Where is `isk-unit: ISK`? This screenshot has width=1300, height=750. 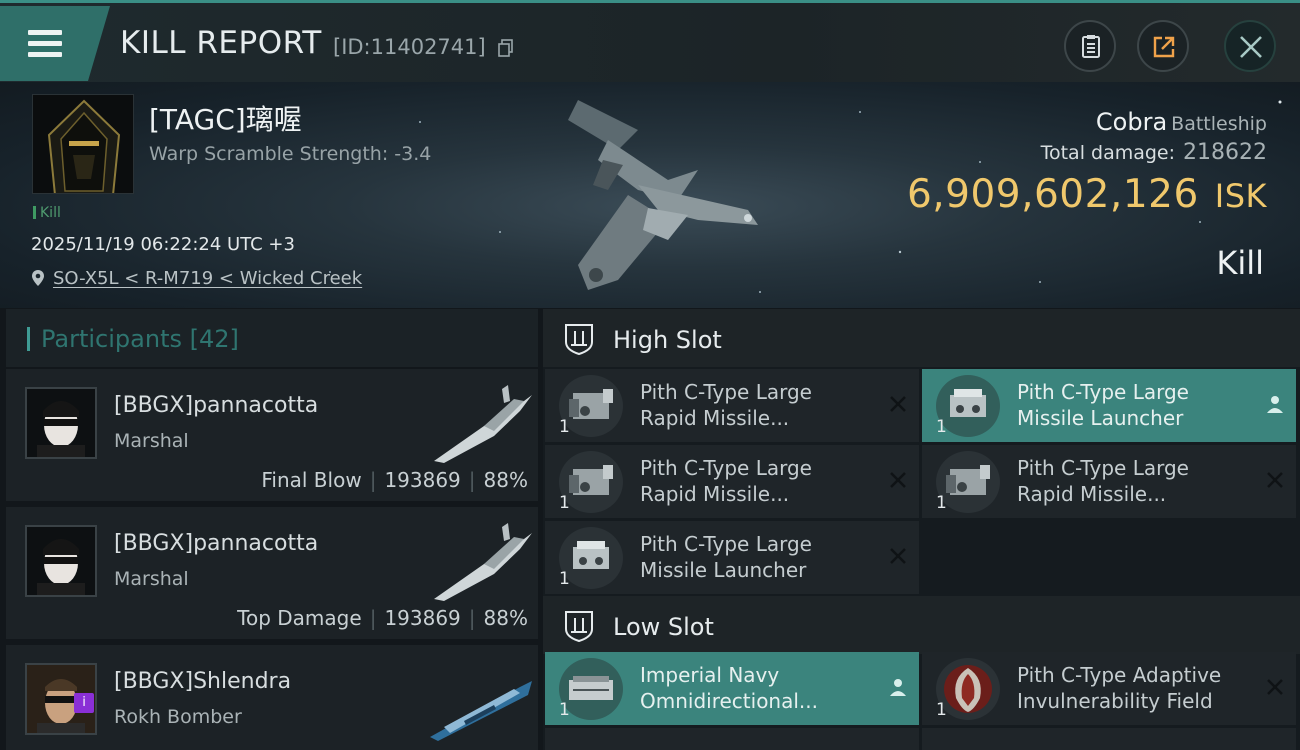
isk-unit: ISK is located at coordinates (1240, 196).